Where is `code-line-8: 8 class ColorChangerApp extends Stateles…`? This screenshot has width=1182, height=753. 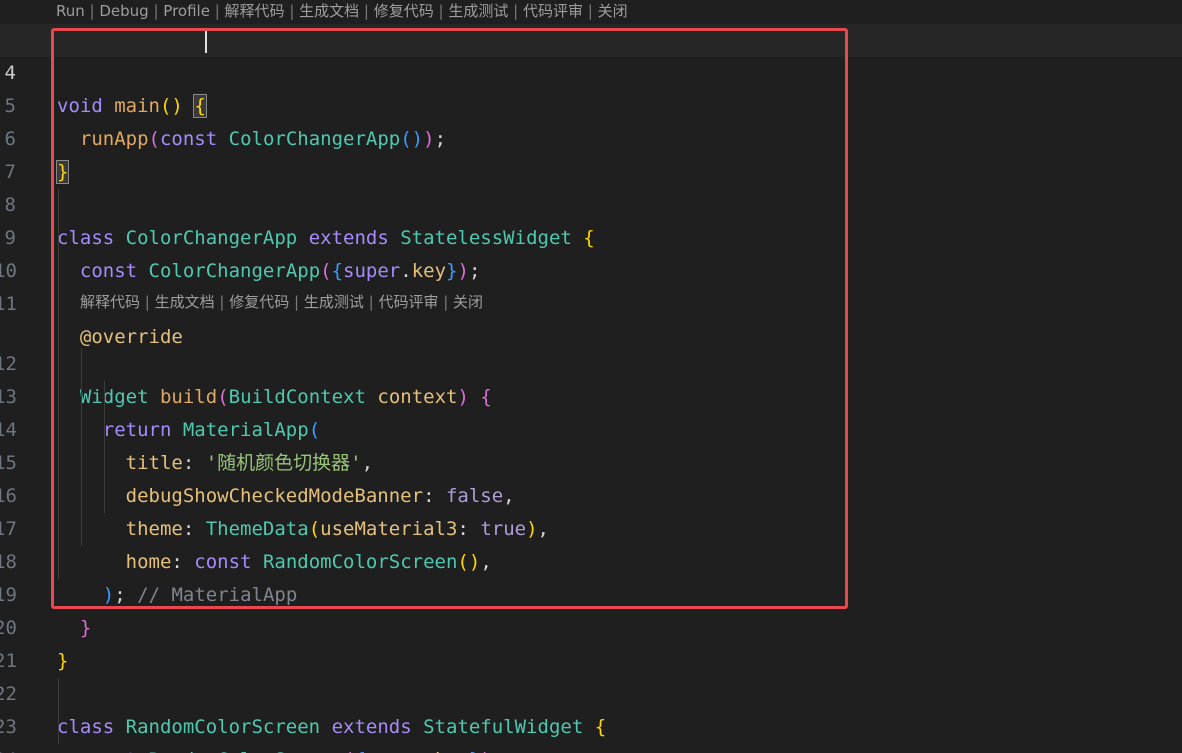 code-line-8: 8 class ColorChangerApp extends Stateles… is located at coordinates (591, 202).